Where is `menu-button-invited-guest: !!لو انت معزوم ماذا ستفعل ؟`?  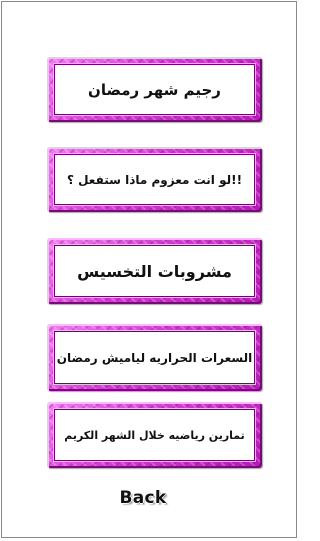 menu-button-invited-guest: !!لو انت معزوم ماذا ستفعل ؟ is located at coordinates (154, 179).